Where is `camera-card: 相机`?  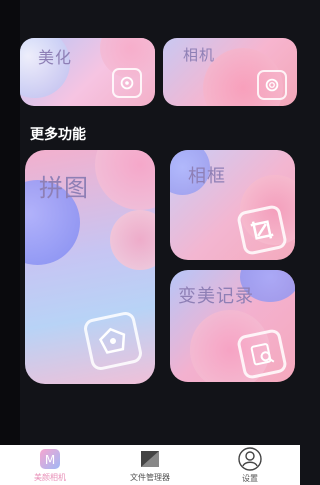
camera-card: 相机 is located at coordinates (230, 72).